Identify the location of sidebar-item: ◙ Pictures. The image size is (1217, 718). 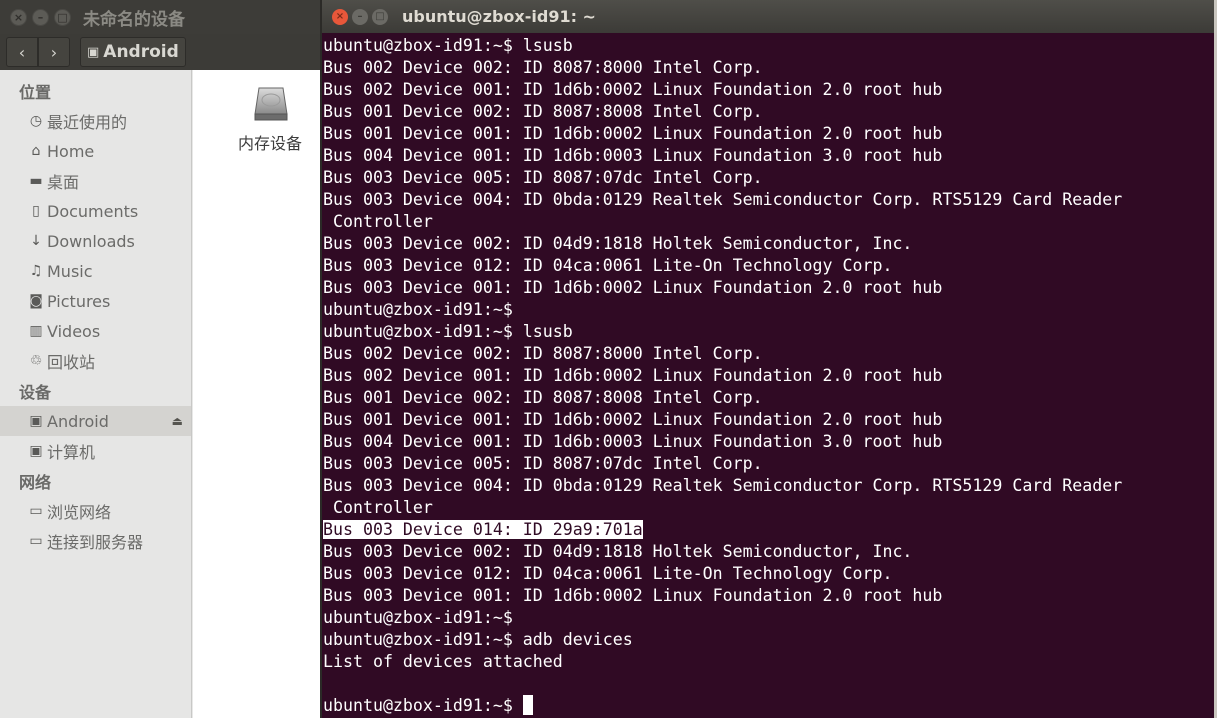
(95, 301).